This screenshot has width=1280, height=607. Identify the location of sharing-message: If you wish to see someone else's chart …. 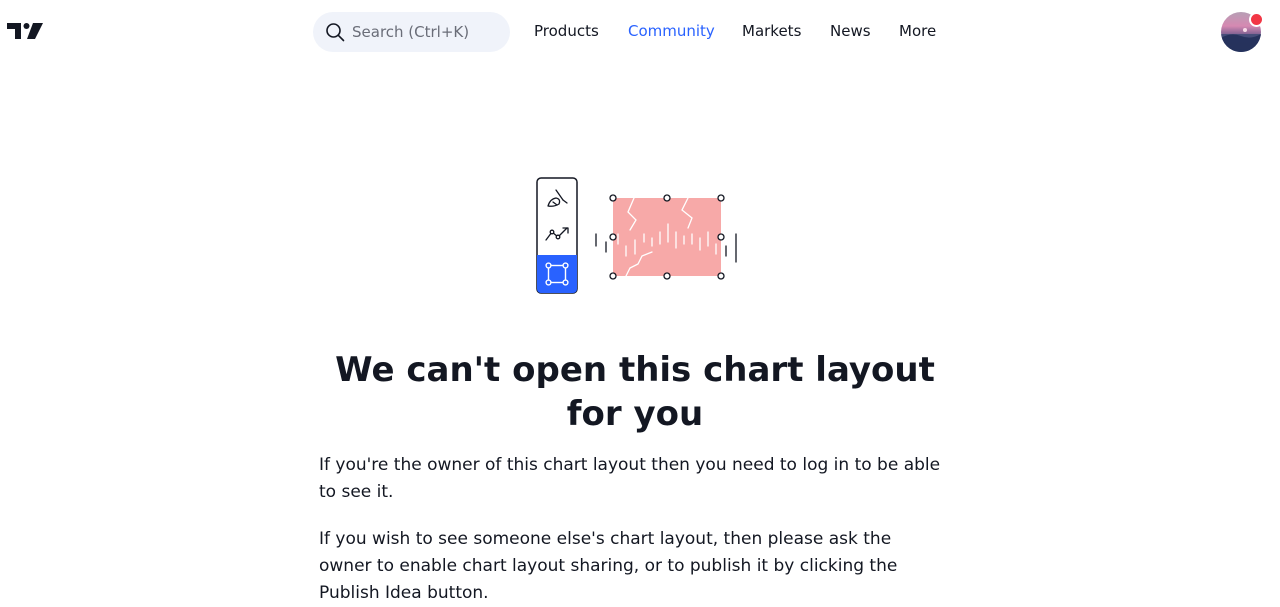
(608, 566).